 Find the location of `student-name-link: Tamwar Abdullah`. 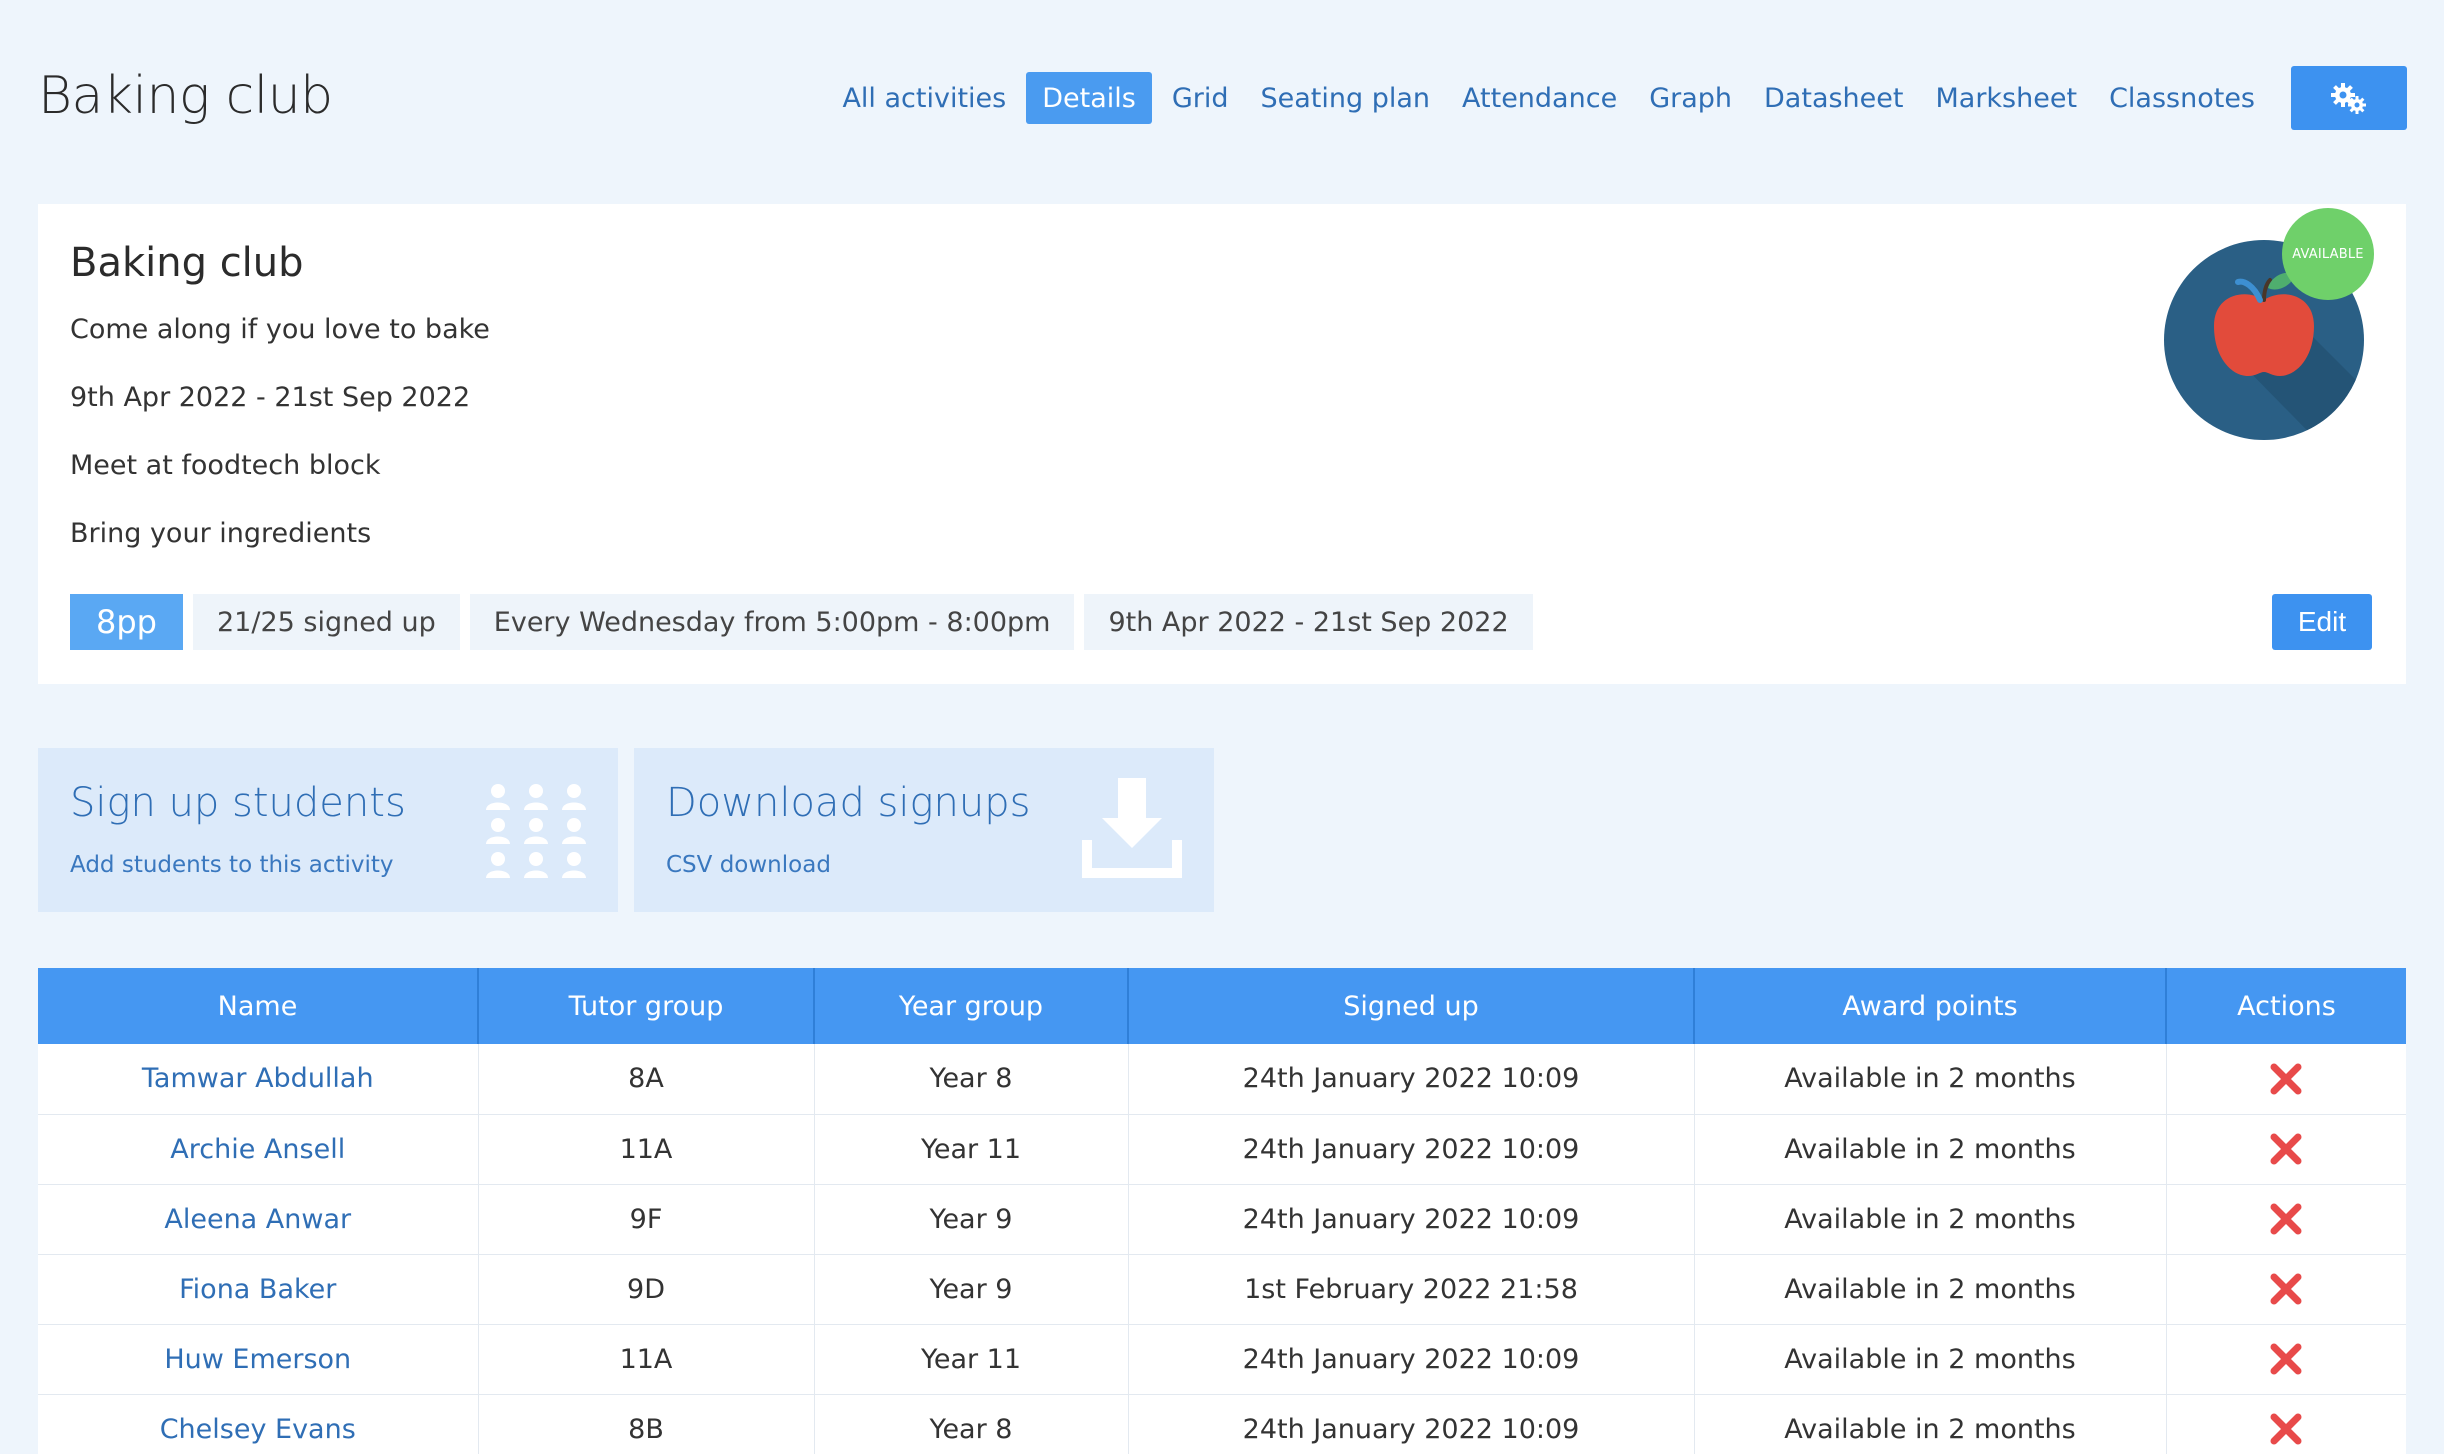

student-name-link: Tamwar Abdullah is located at coordinates (258, 1079).